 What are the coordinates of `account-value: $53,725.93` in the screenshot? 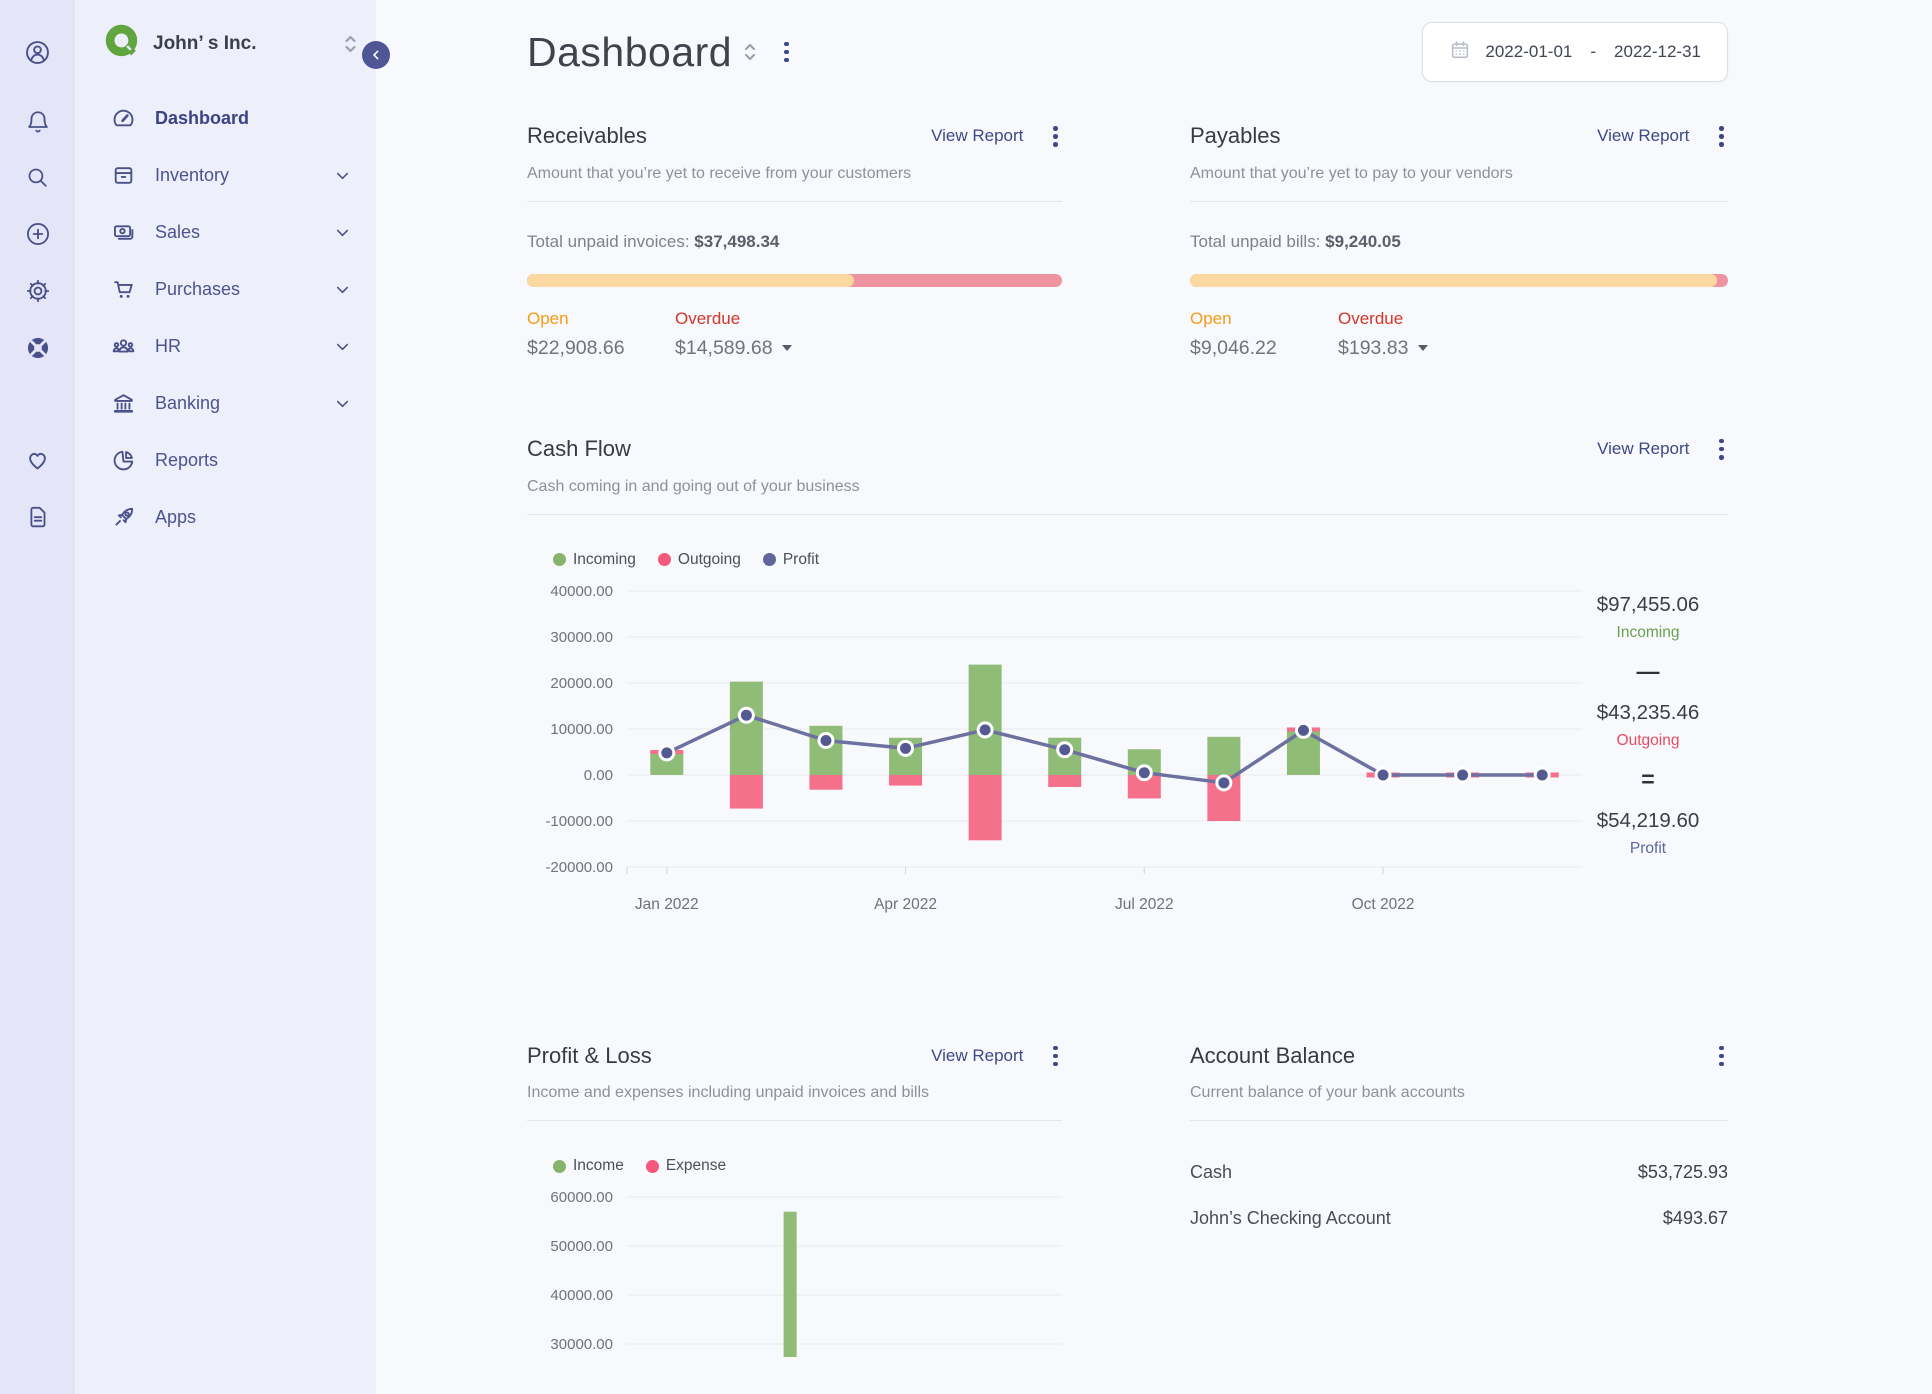 It's located at (1682, 1171).